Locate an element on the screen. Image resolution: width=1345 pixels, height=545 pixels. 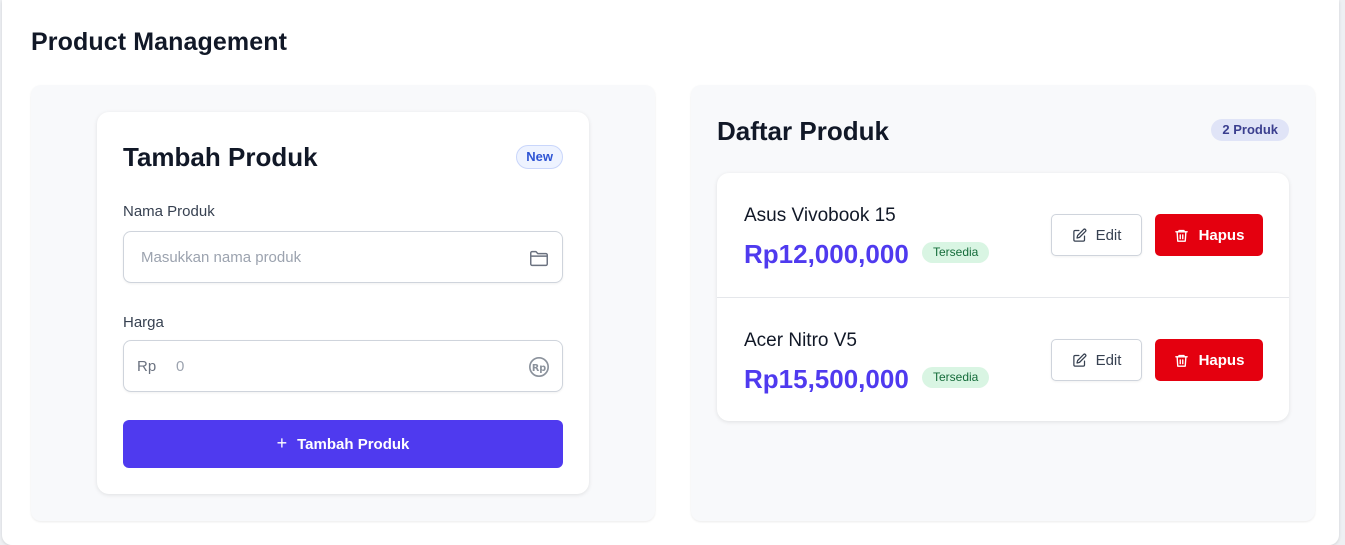
new-badge: New is located at coordinates (539, 157).